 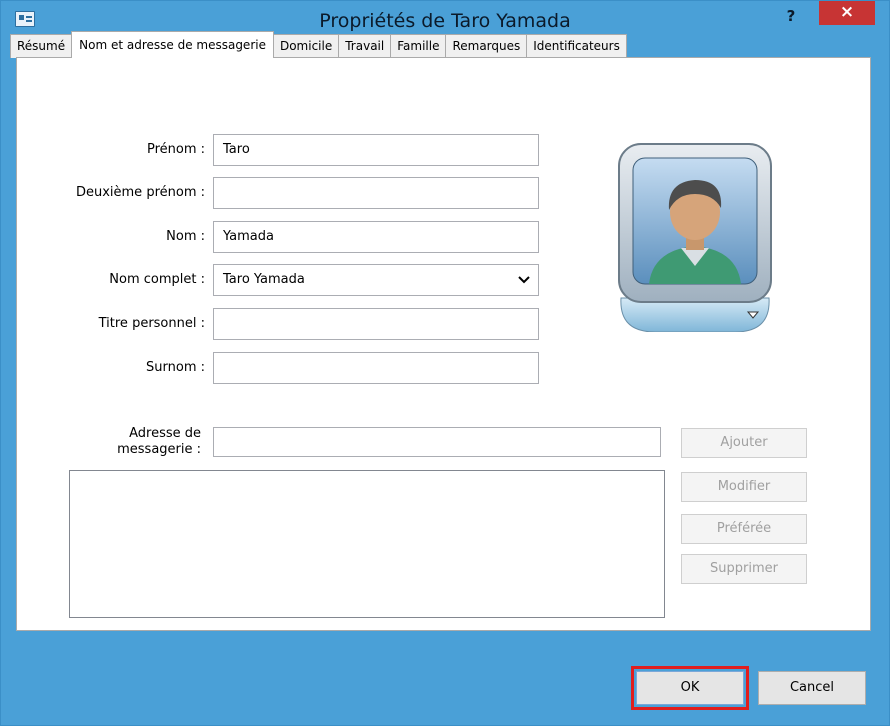 I want to click on chevron-down-icon, so click(x=524, y=280).